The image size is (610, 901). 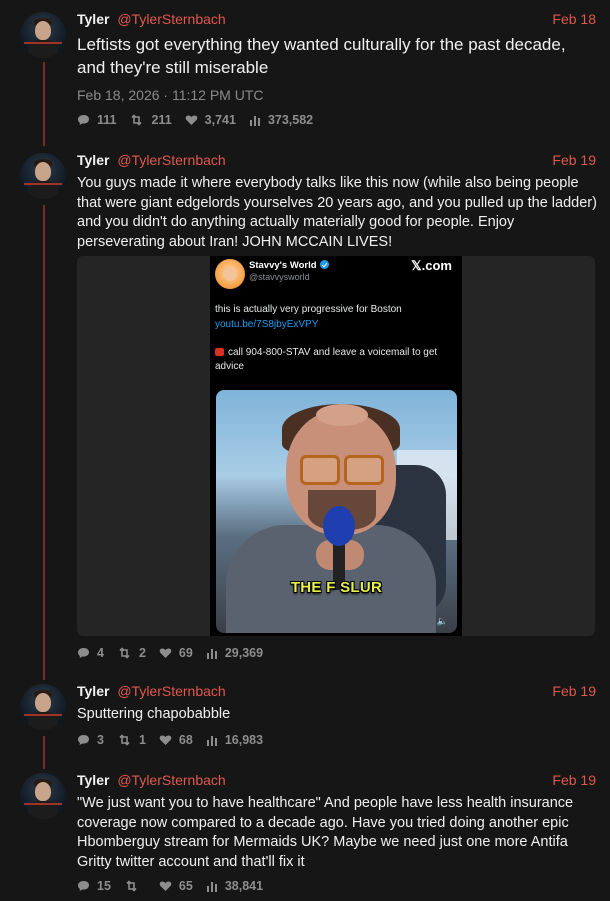 I want to click on x-logo-icon: 𝕏.com, so click(x=431, y=265).